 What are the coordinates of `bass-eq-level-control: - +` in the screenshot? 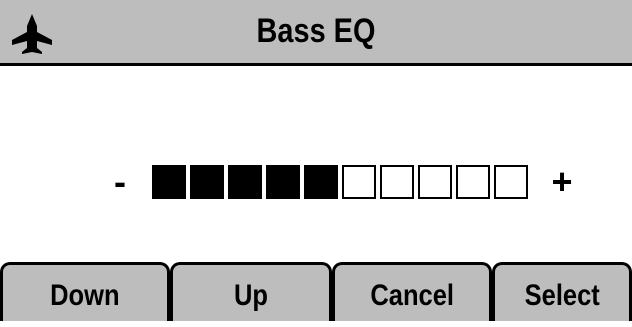 It's located at (341, 182).